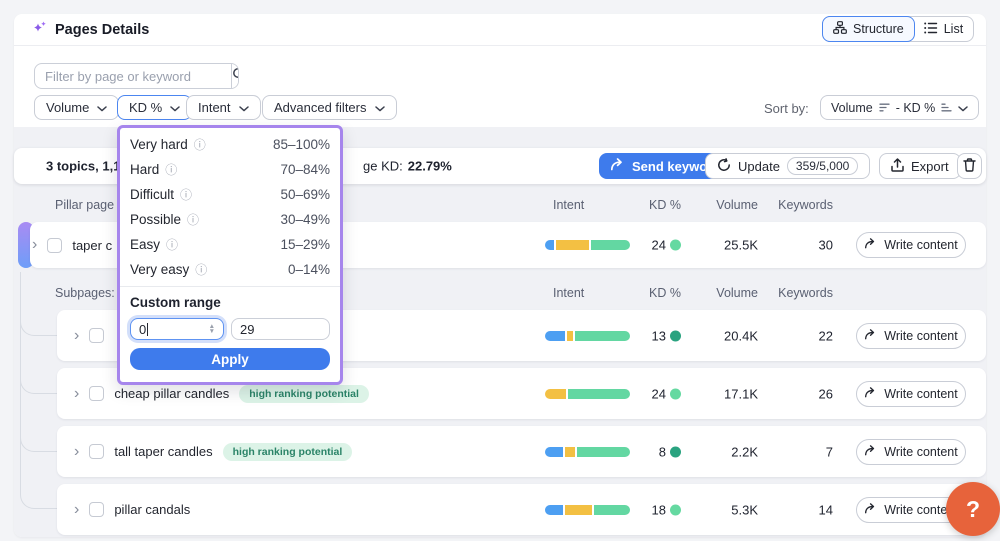  What do you see at coordinates (230, 359) in the screenshot?
I see `apply-button: Apply` at bounding box center [230, 359].